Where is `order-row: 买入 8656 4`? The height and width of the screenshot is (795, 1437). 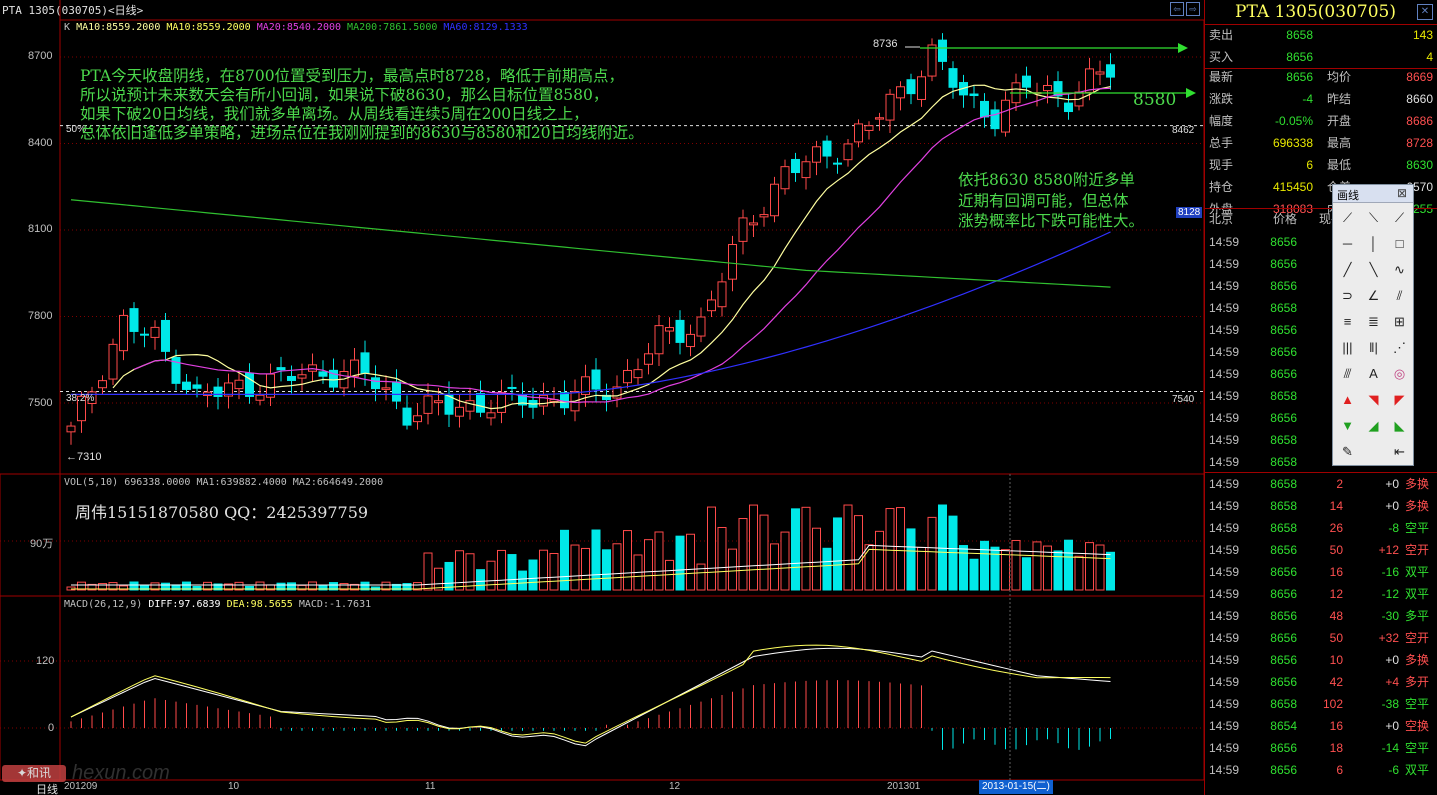 order-row: 买入 8656 4 is located at coordinates (1320, 57).